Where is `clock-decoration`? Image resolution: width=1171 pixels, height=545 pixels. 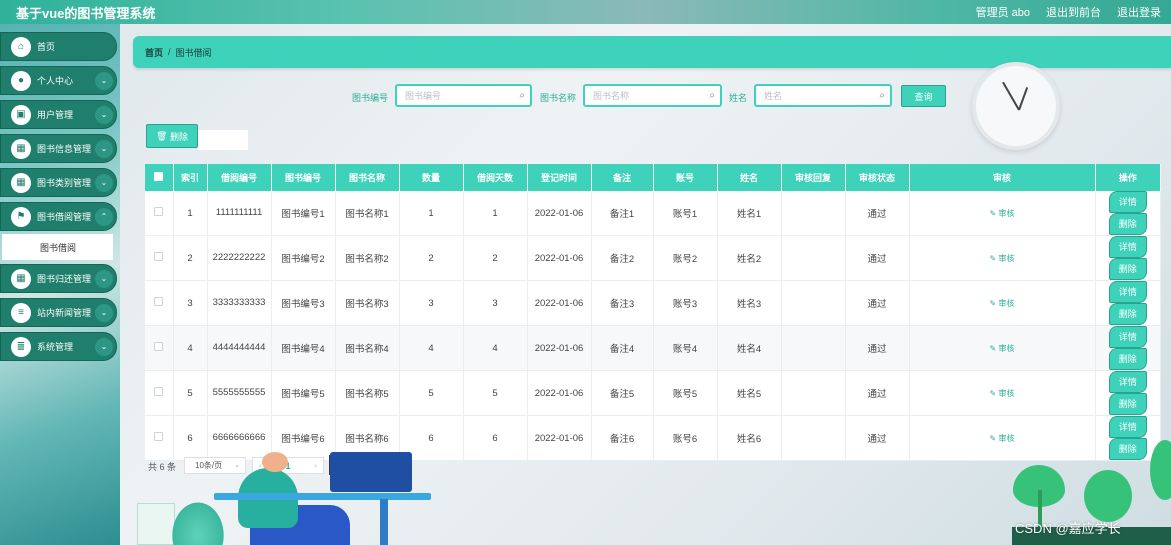
clock-decoration is located at coordinates (1016, 106).